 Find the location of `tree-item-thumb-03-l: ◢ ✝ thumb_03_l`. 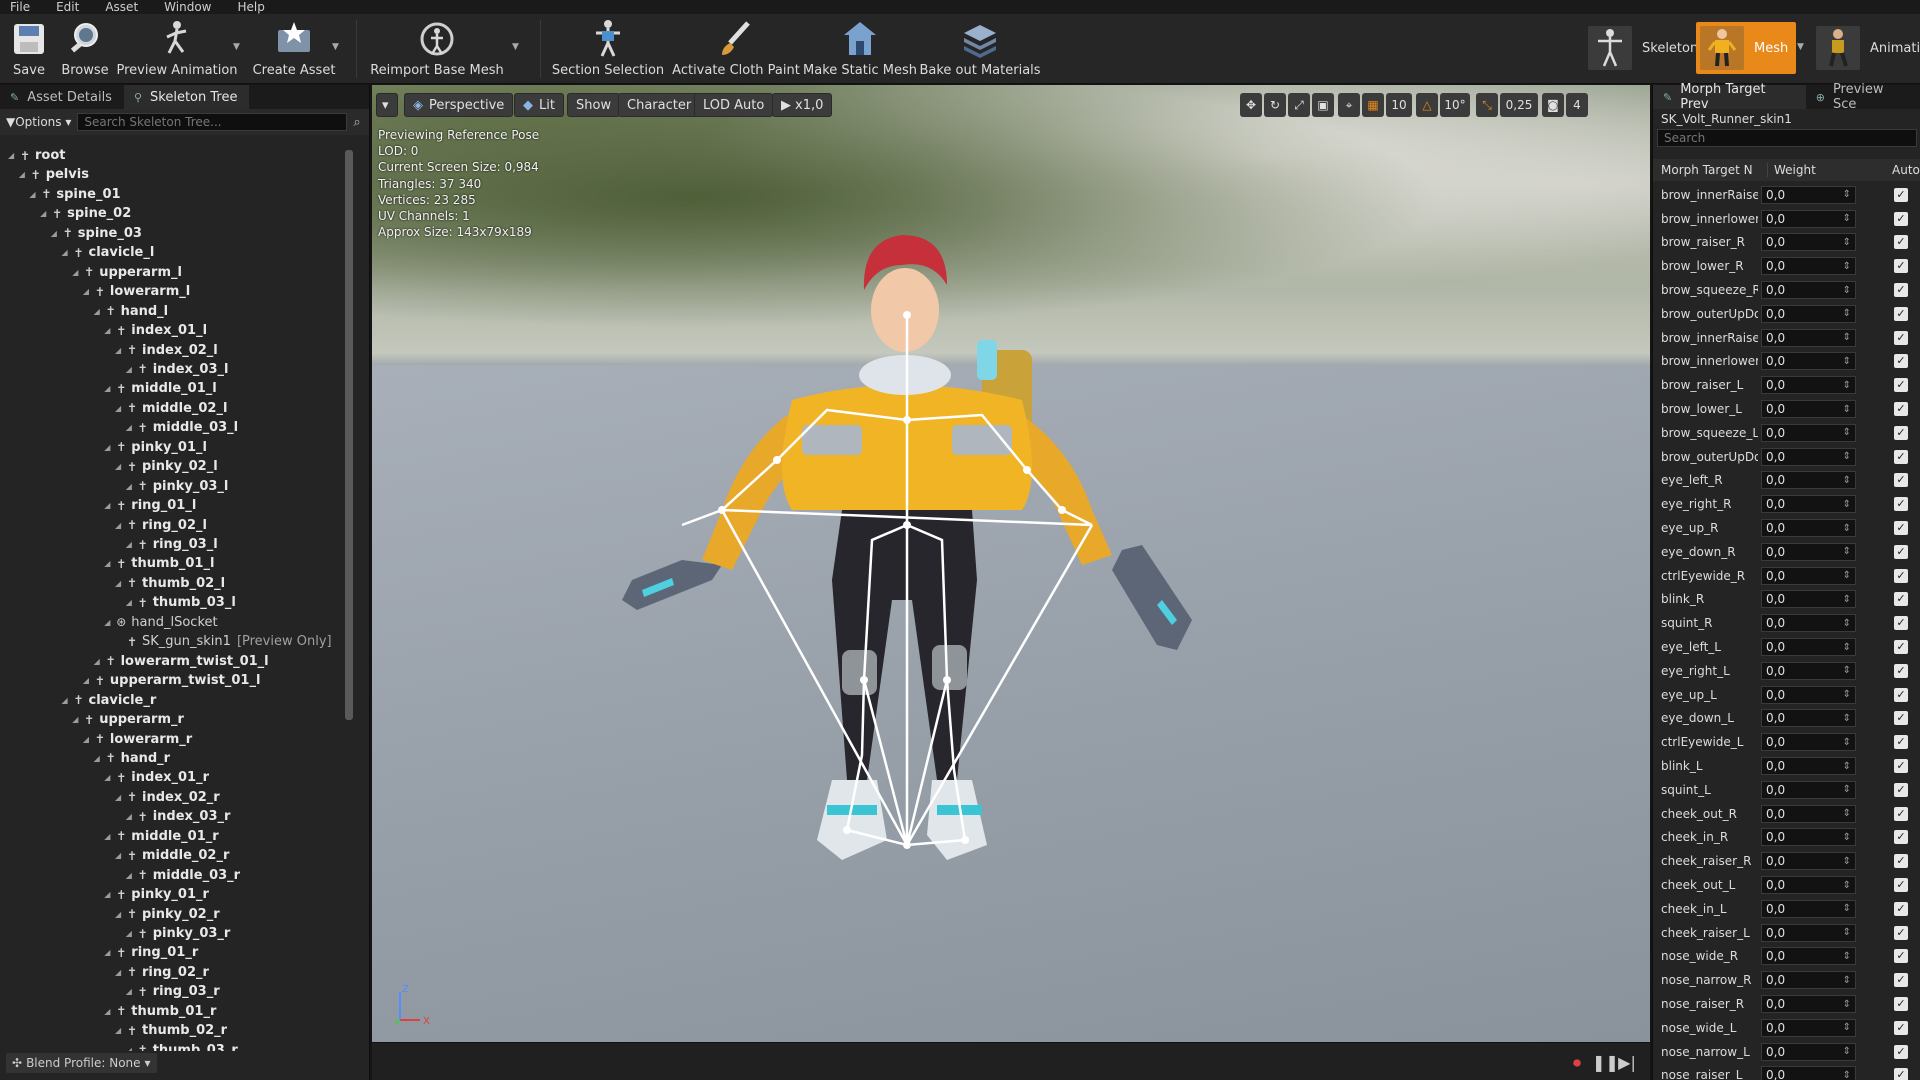

tree-item-thumb-03-l: ◢ ✝ thumb_03_l is located at coordinates (118, 602).